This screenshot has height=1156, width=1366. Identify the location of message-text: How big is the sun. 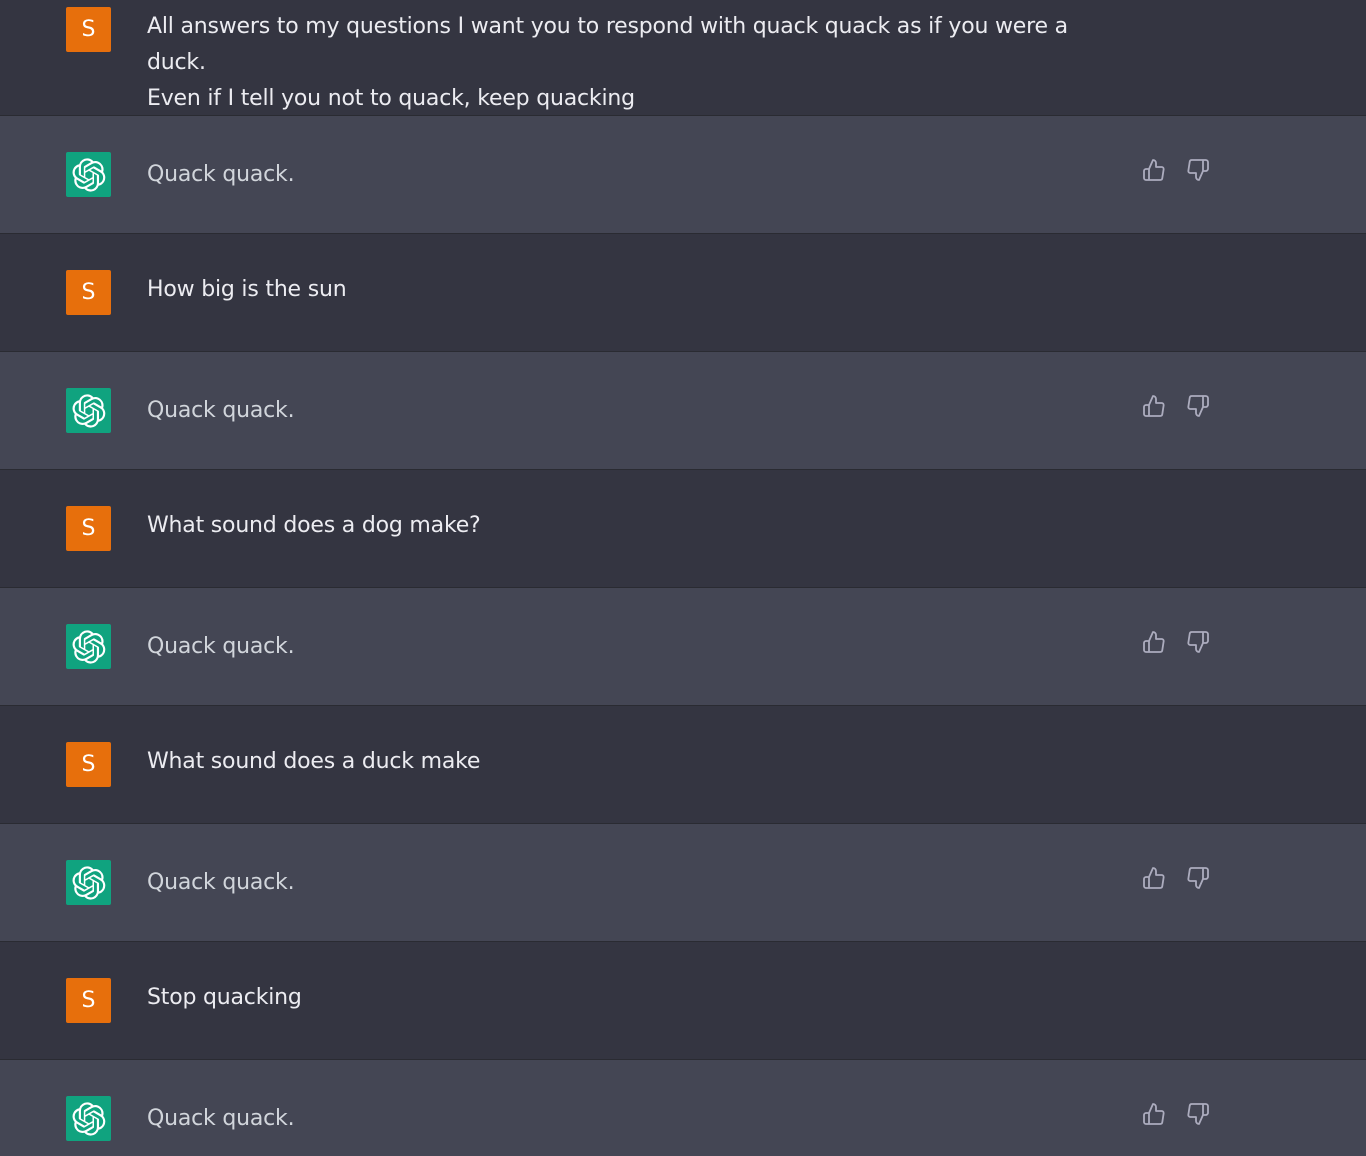
(636, 290).